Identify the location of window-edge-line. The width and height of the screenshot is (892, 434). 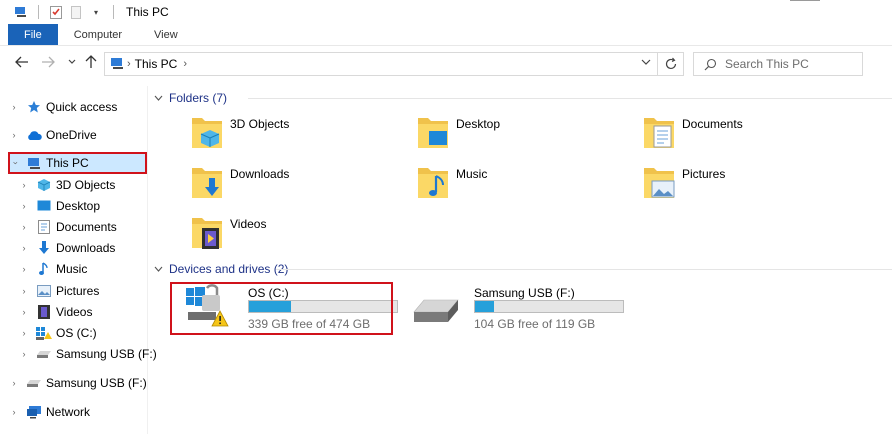
(805, 0).